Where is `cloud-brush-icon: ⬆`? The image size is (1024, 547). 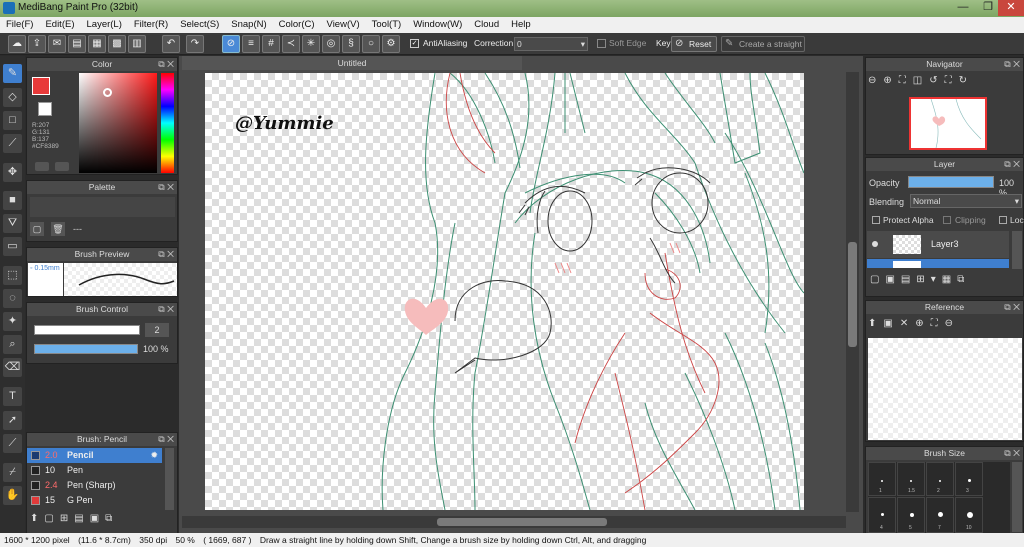
cloud-brush-icon: ⬆ is located at coordinates (37, 518).